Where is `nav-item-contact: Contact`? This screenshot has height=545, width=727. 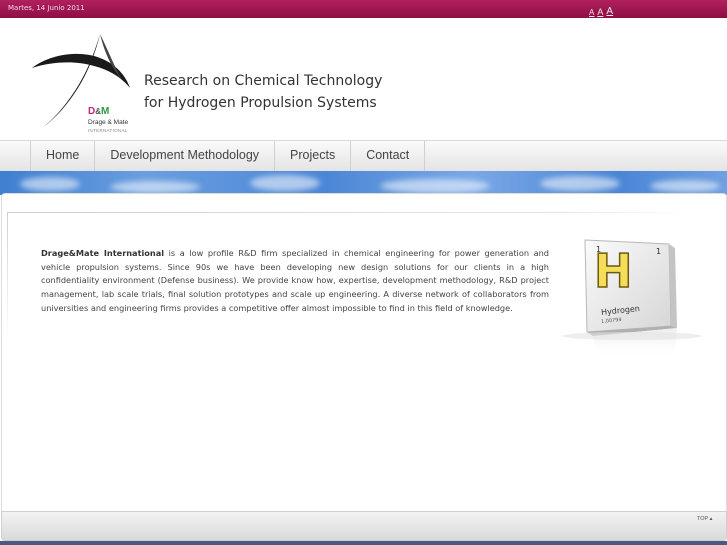
nav-item-contact: Contact is located at coordinates (388, 156).